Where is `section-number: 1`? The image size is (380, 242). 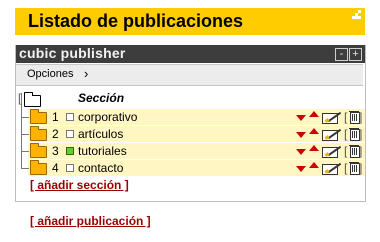 section-number: 1 is located at coordinates (55, 117).